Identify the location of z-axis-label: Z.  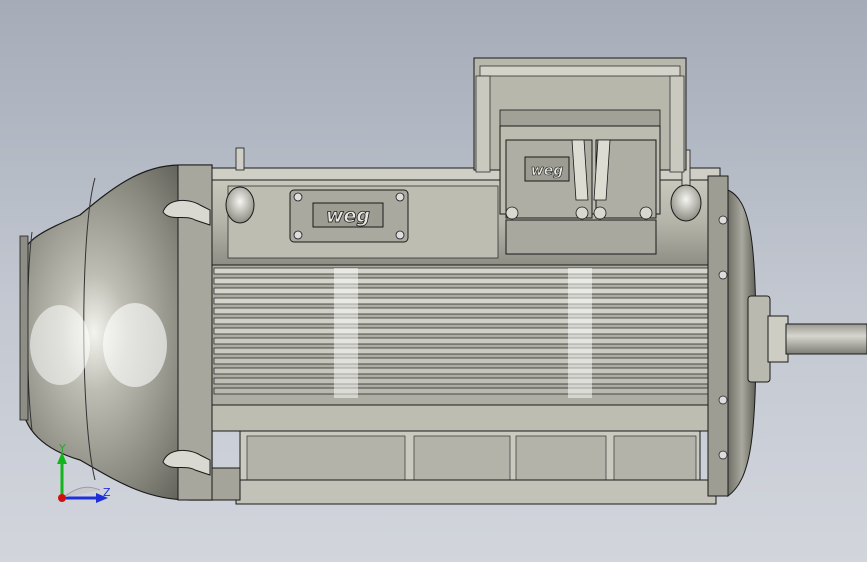
(107, 492).